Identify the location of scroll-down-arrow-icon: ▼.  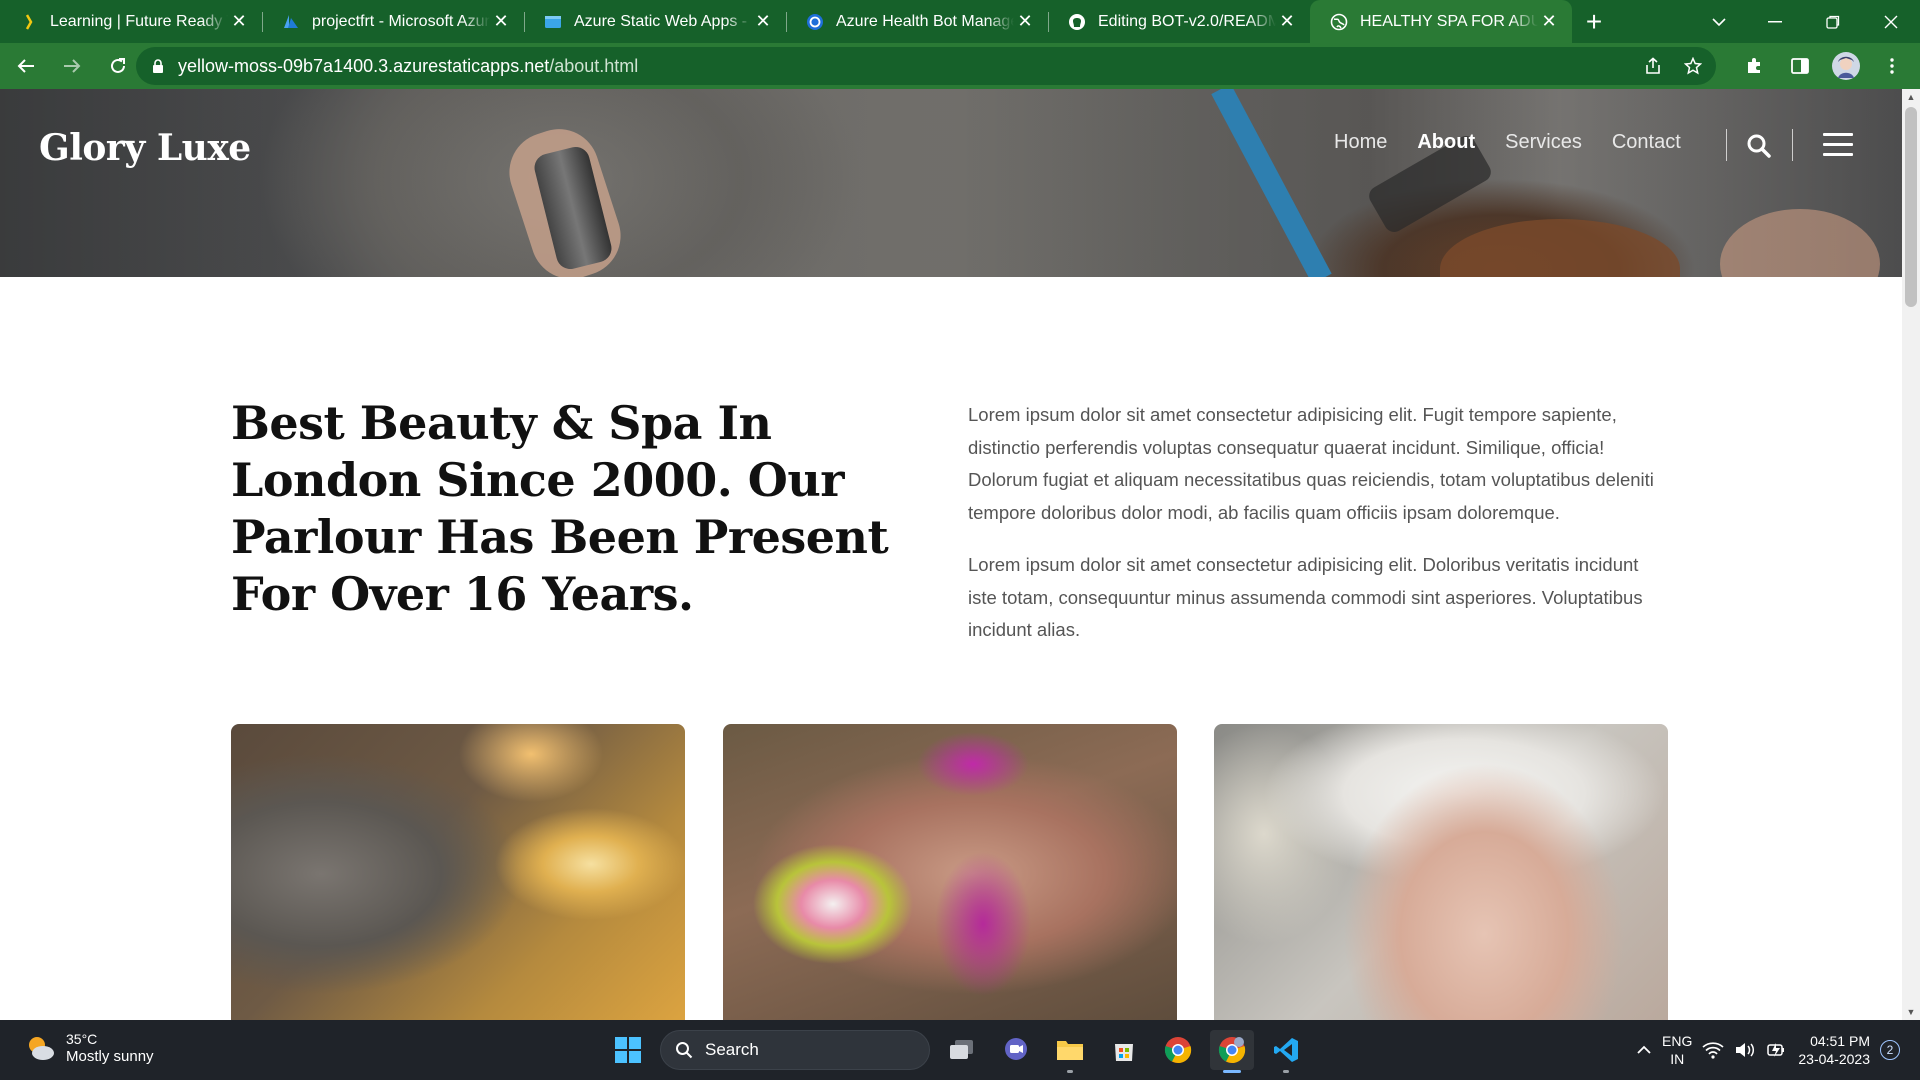
(1911, 1012).